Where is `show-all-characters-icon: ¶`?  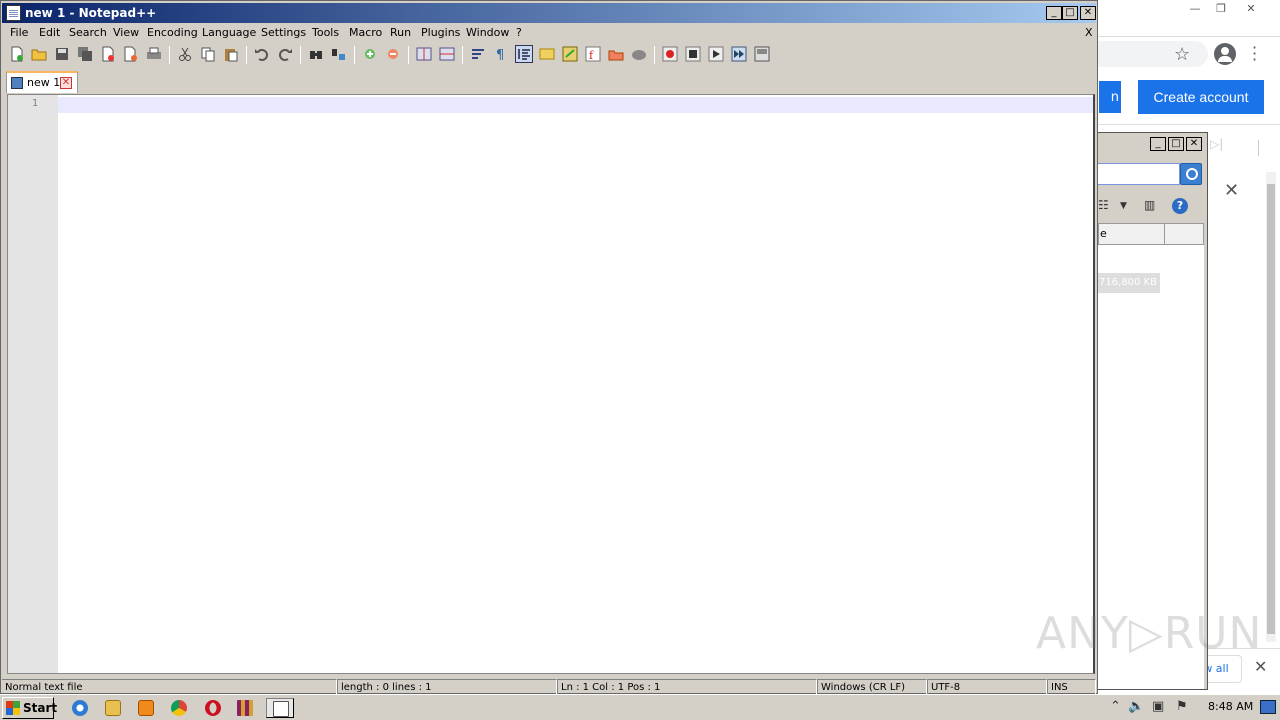
show-all-characters-icon: ¶ is located at coordinates (501, 54).